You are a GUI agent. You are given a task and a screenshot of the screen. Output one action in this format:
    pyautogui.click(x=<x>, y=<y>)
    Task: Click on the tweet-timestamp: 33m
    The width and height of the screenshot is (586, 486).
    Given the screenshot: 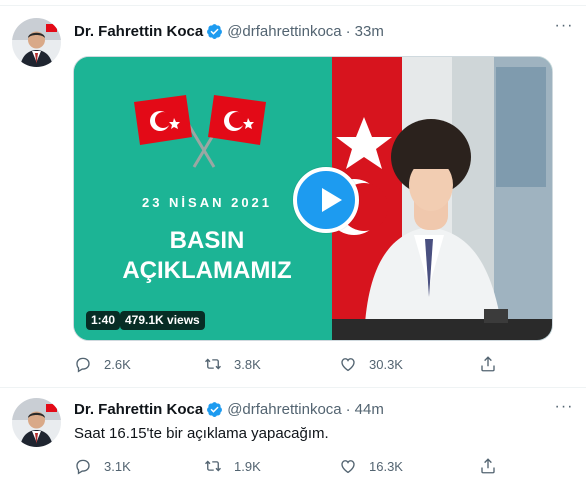 What is the action you would take?
    pyautogui.click(x=369, y=31)
    